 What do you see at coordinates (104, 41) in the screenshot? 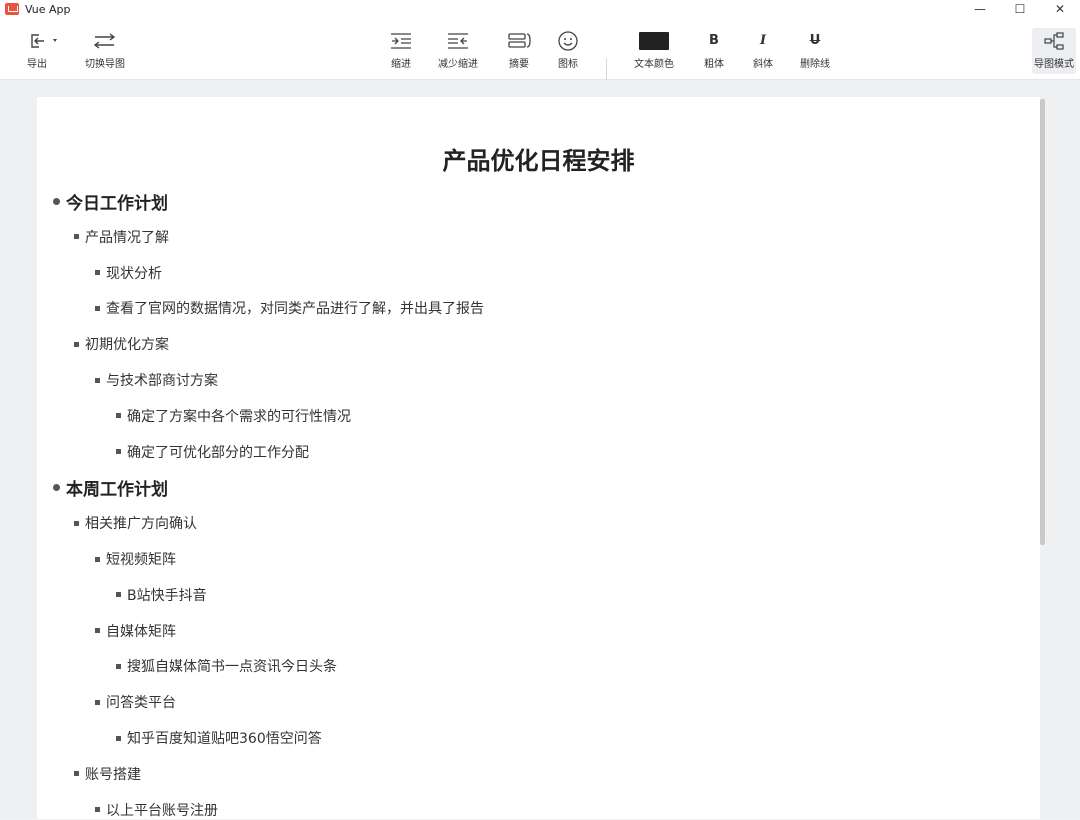
I see `swap-icon` at bounding box center [104, 41].